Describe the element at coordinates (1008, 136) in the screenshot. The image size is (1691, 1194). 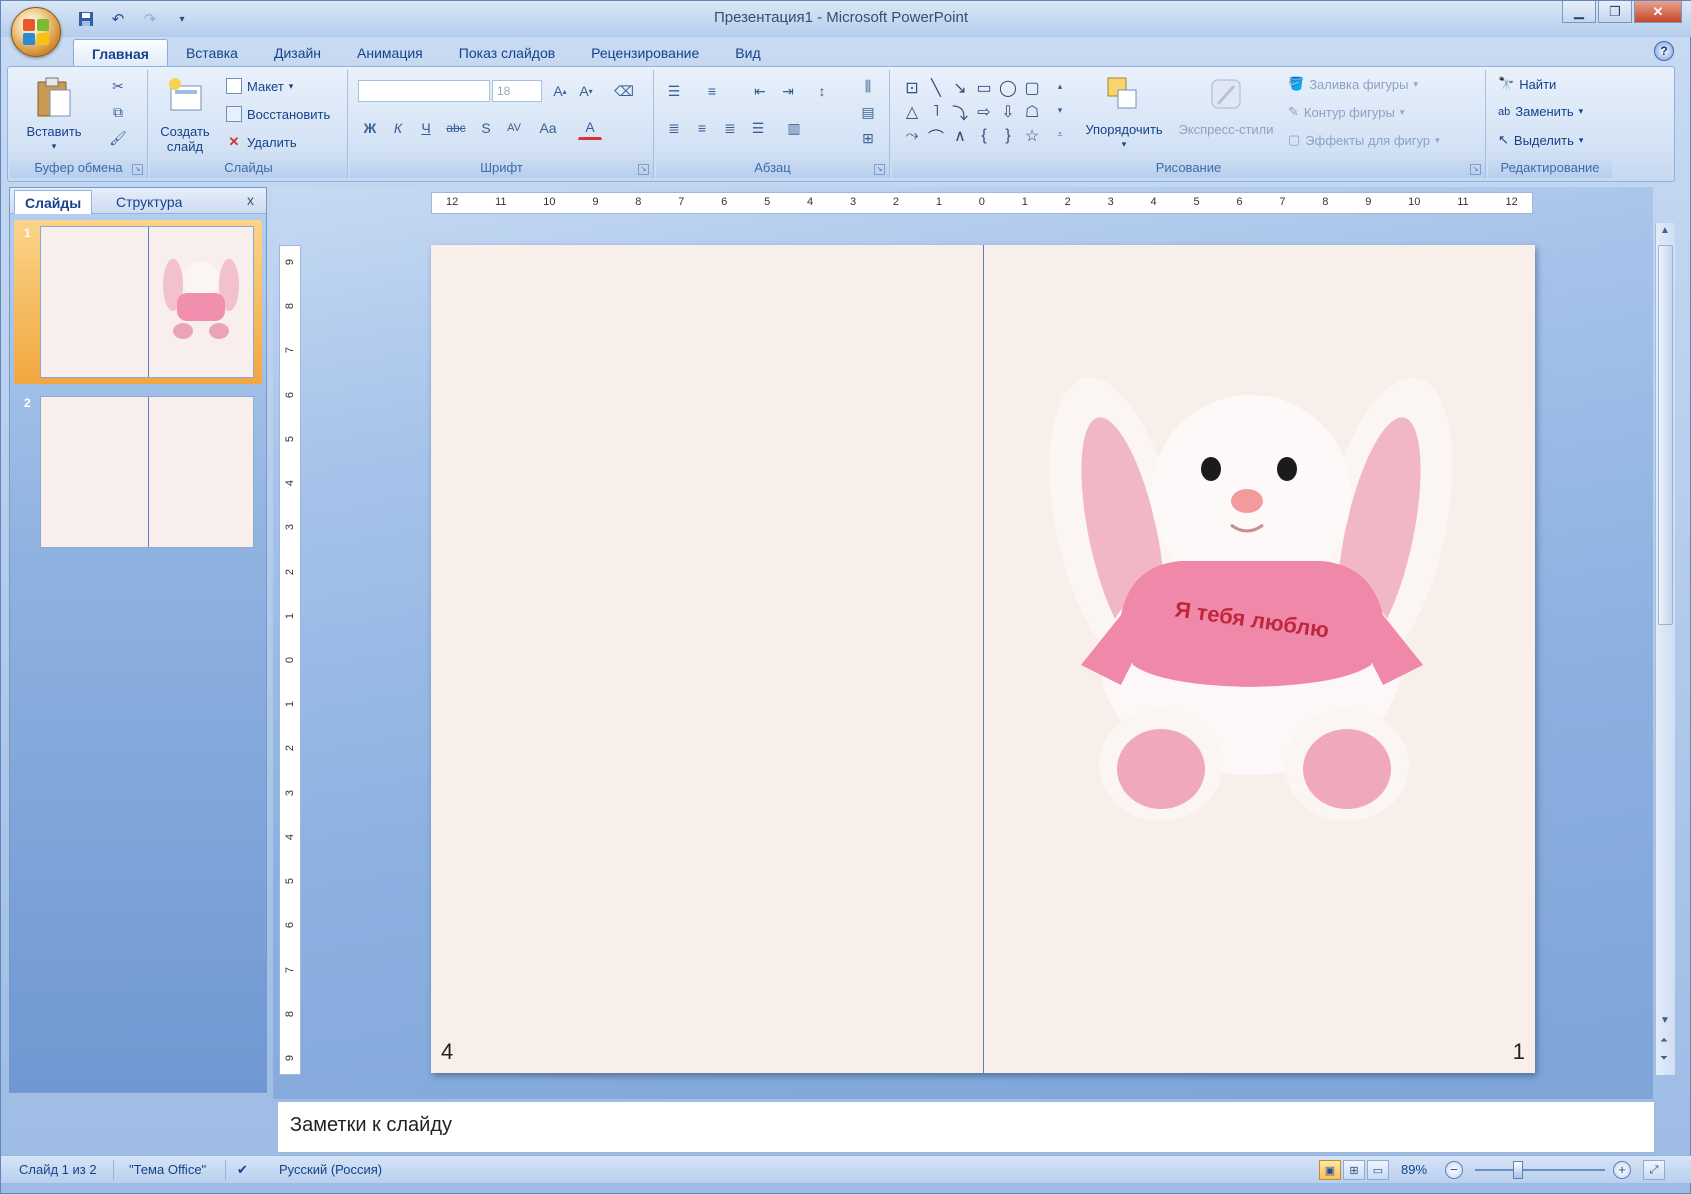
I see `right-brace-icon: }` at that location.